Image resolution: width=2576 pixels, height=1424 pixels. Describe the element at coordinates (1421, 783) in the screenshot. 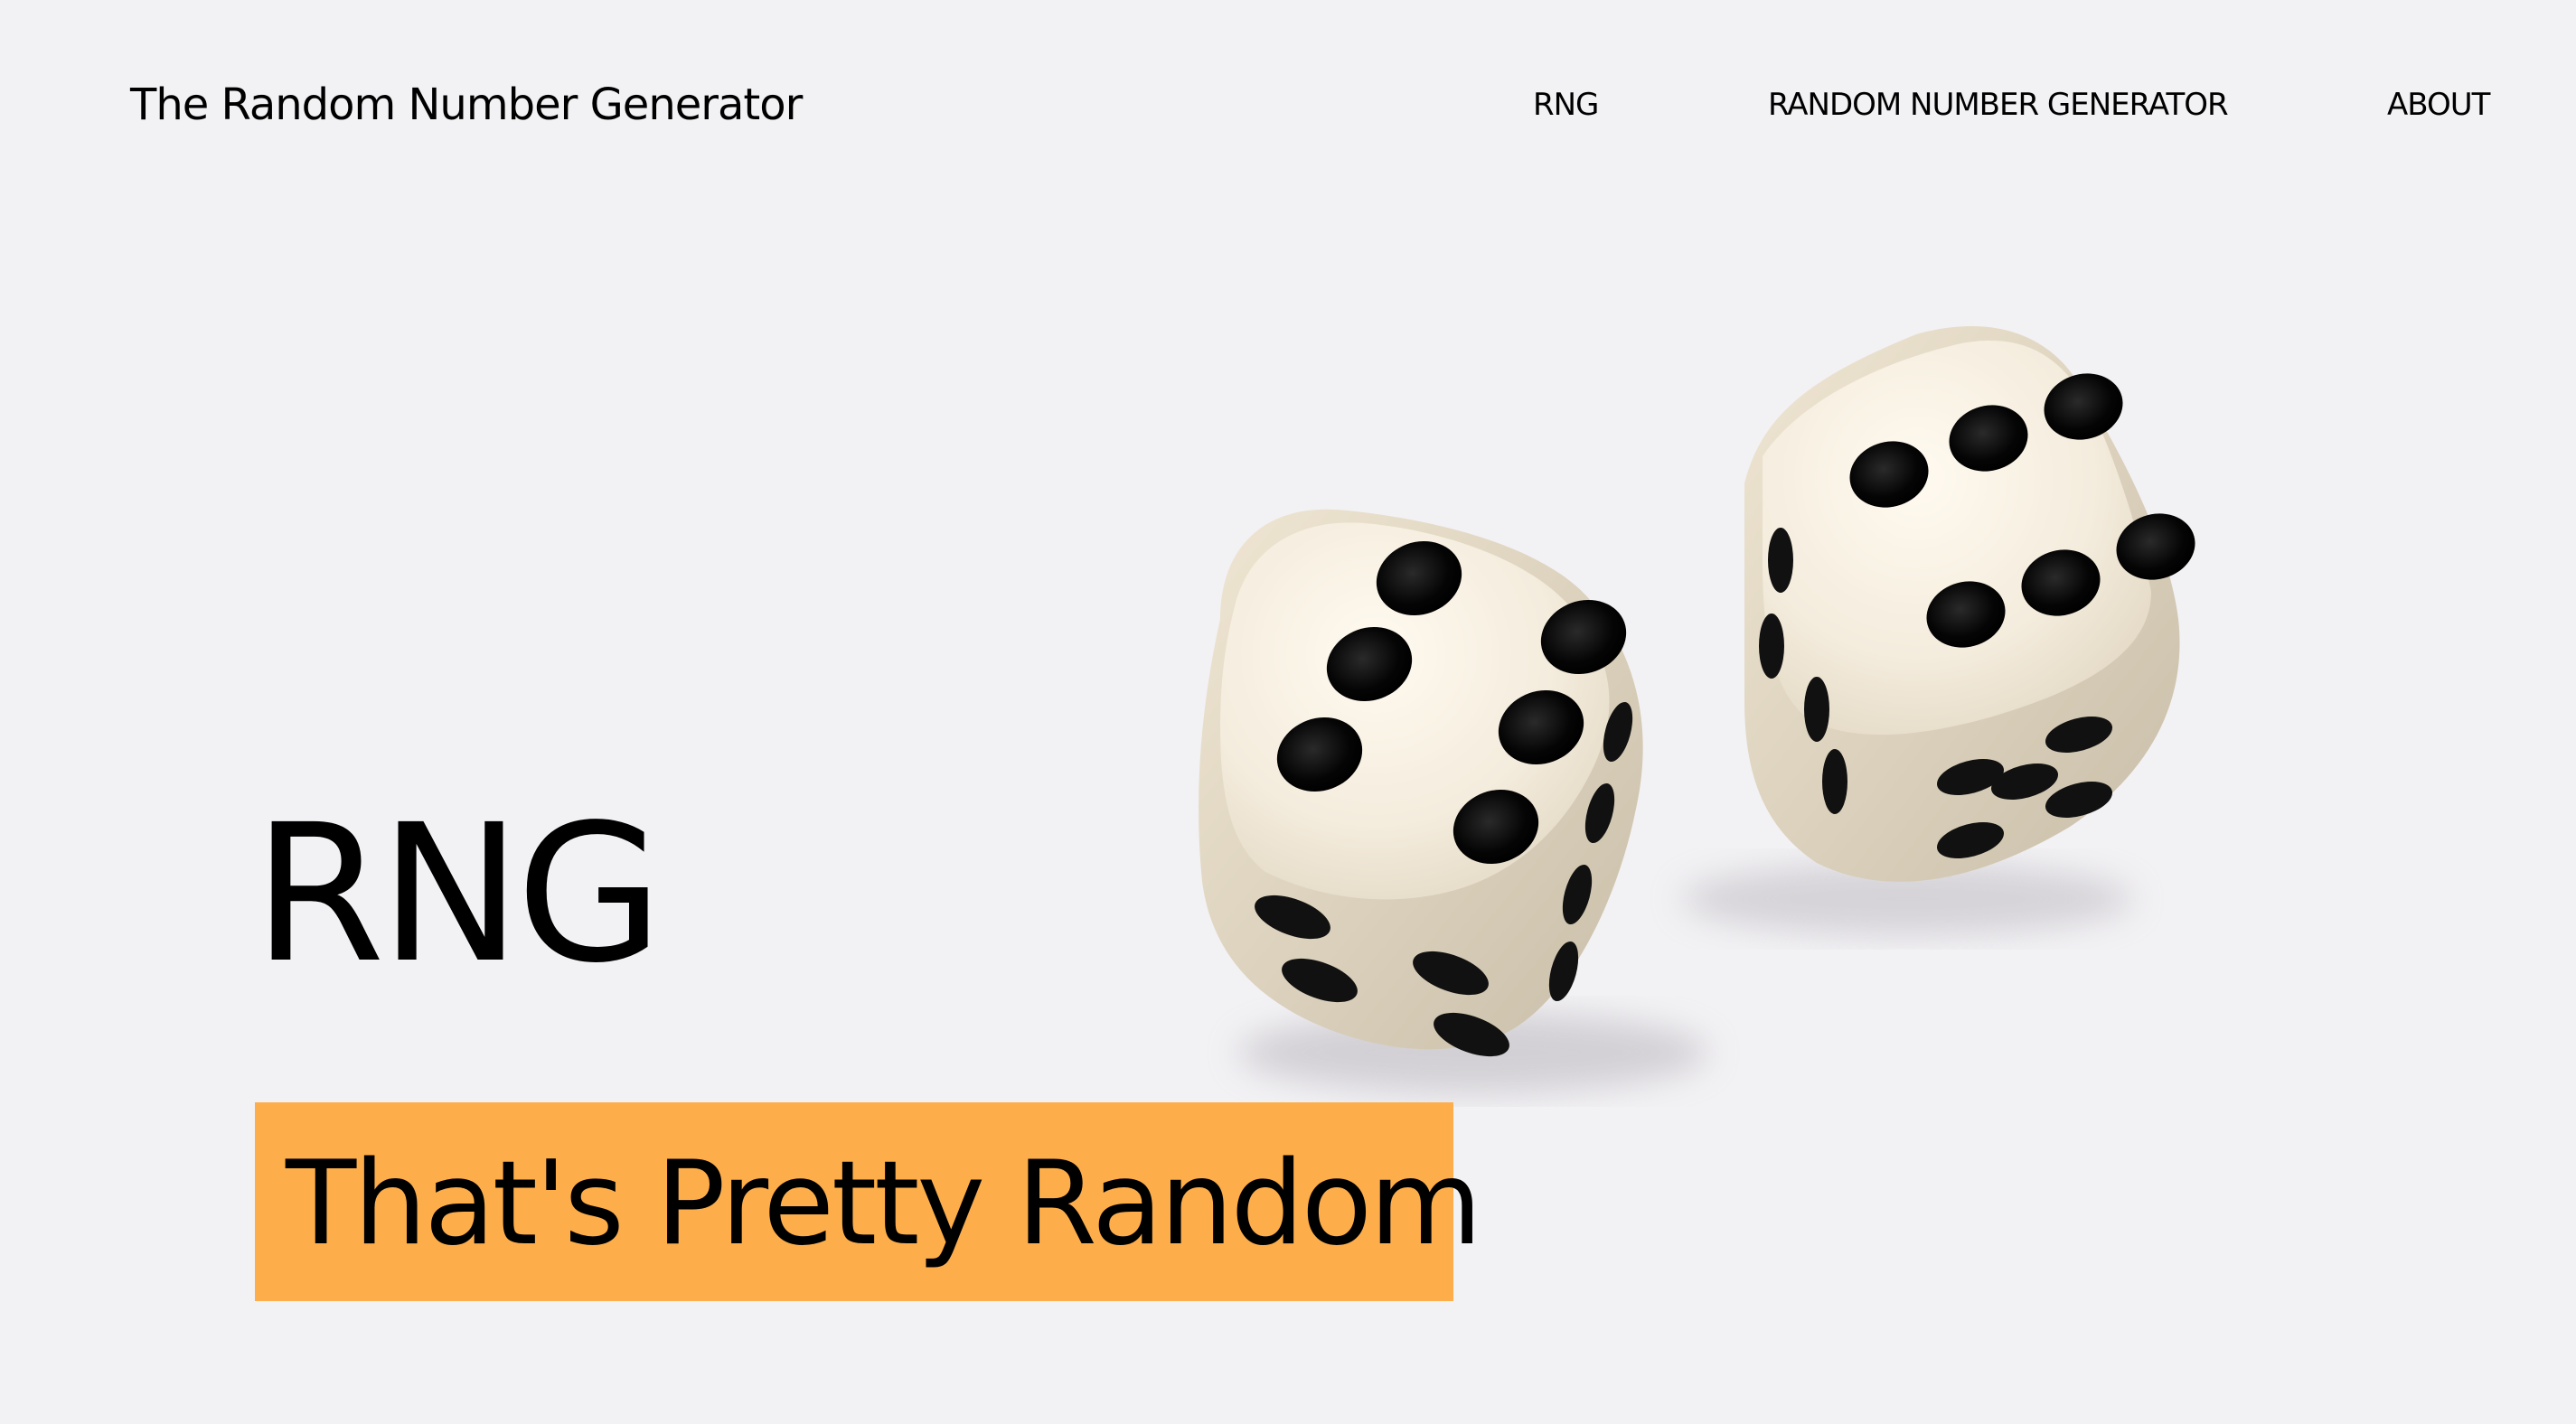

I see `left-die` at that location.